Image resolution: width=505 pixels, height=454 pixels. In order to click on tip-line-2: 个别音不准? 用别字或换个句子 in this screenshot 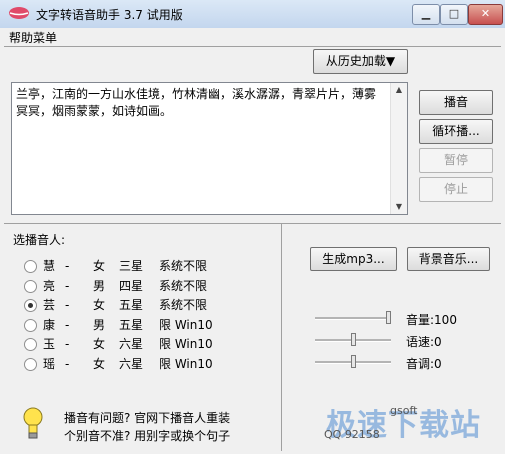, I will do `click(147, 436)`.